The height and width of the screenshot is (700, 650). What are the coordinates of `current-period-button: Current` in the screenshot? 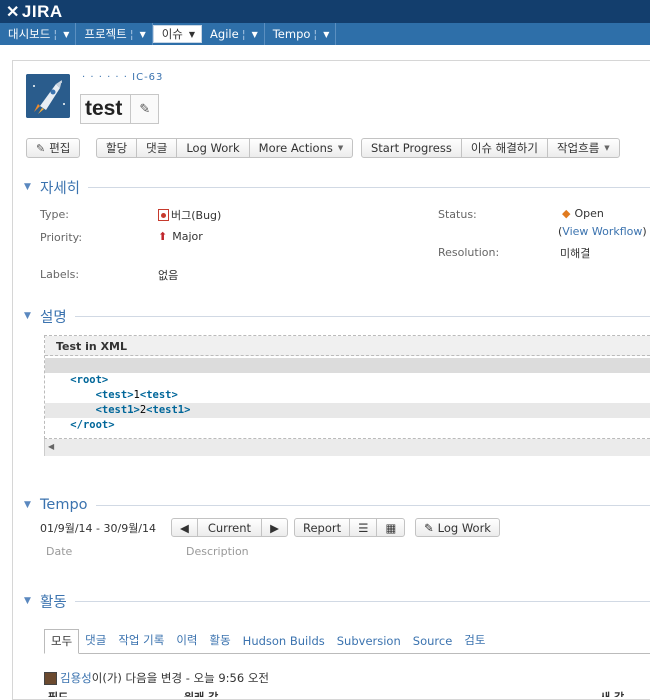 It's located at (230, 527).